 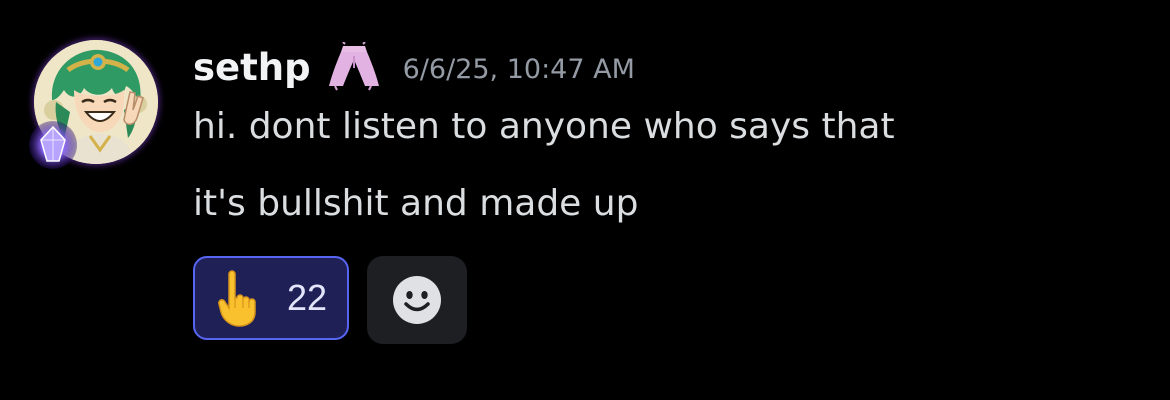 I want to click on smiley-face-icon, so click(x=417, y=300).